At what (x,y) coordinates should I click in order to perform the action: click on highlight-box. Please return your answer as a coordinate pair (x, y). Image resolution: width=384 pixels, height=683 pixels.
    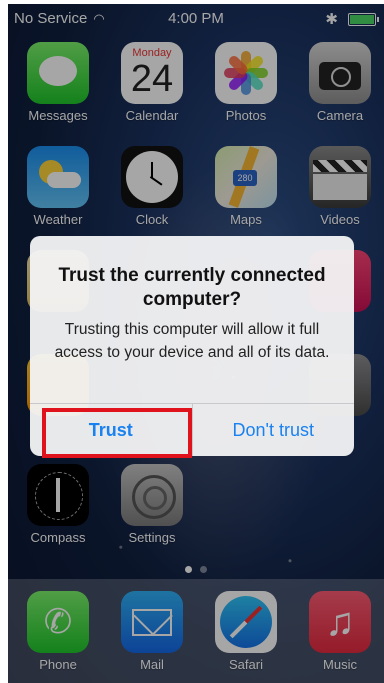
    Looking at the image, I should click on (117, 433).